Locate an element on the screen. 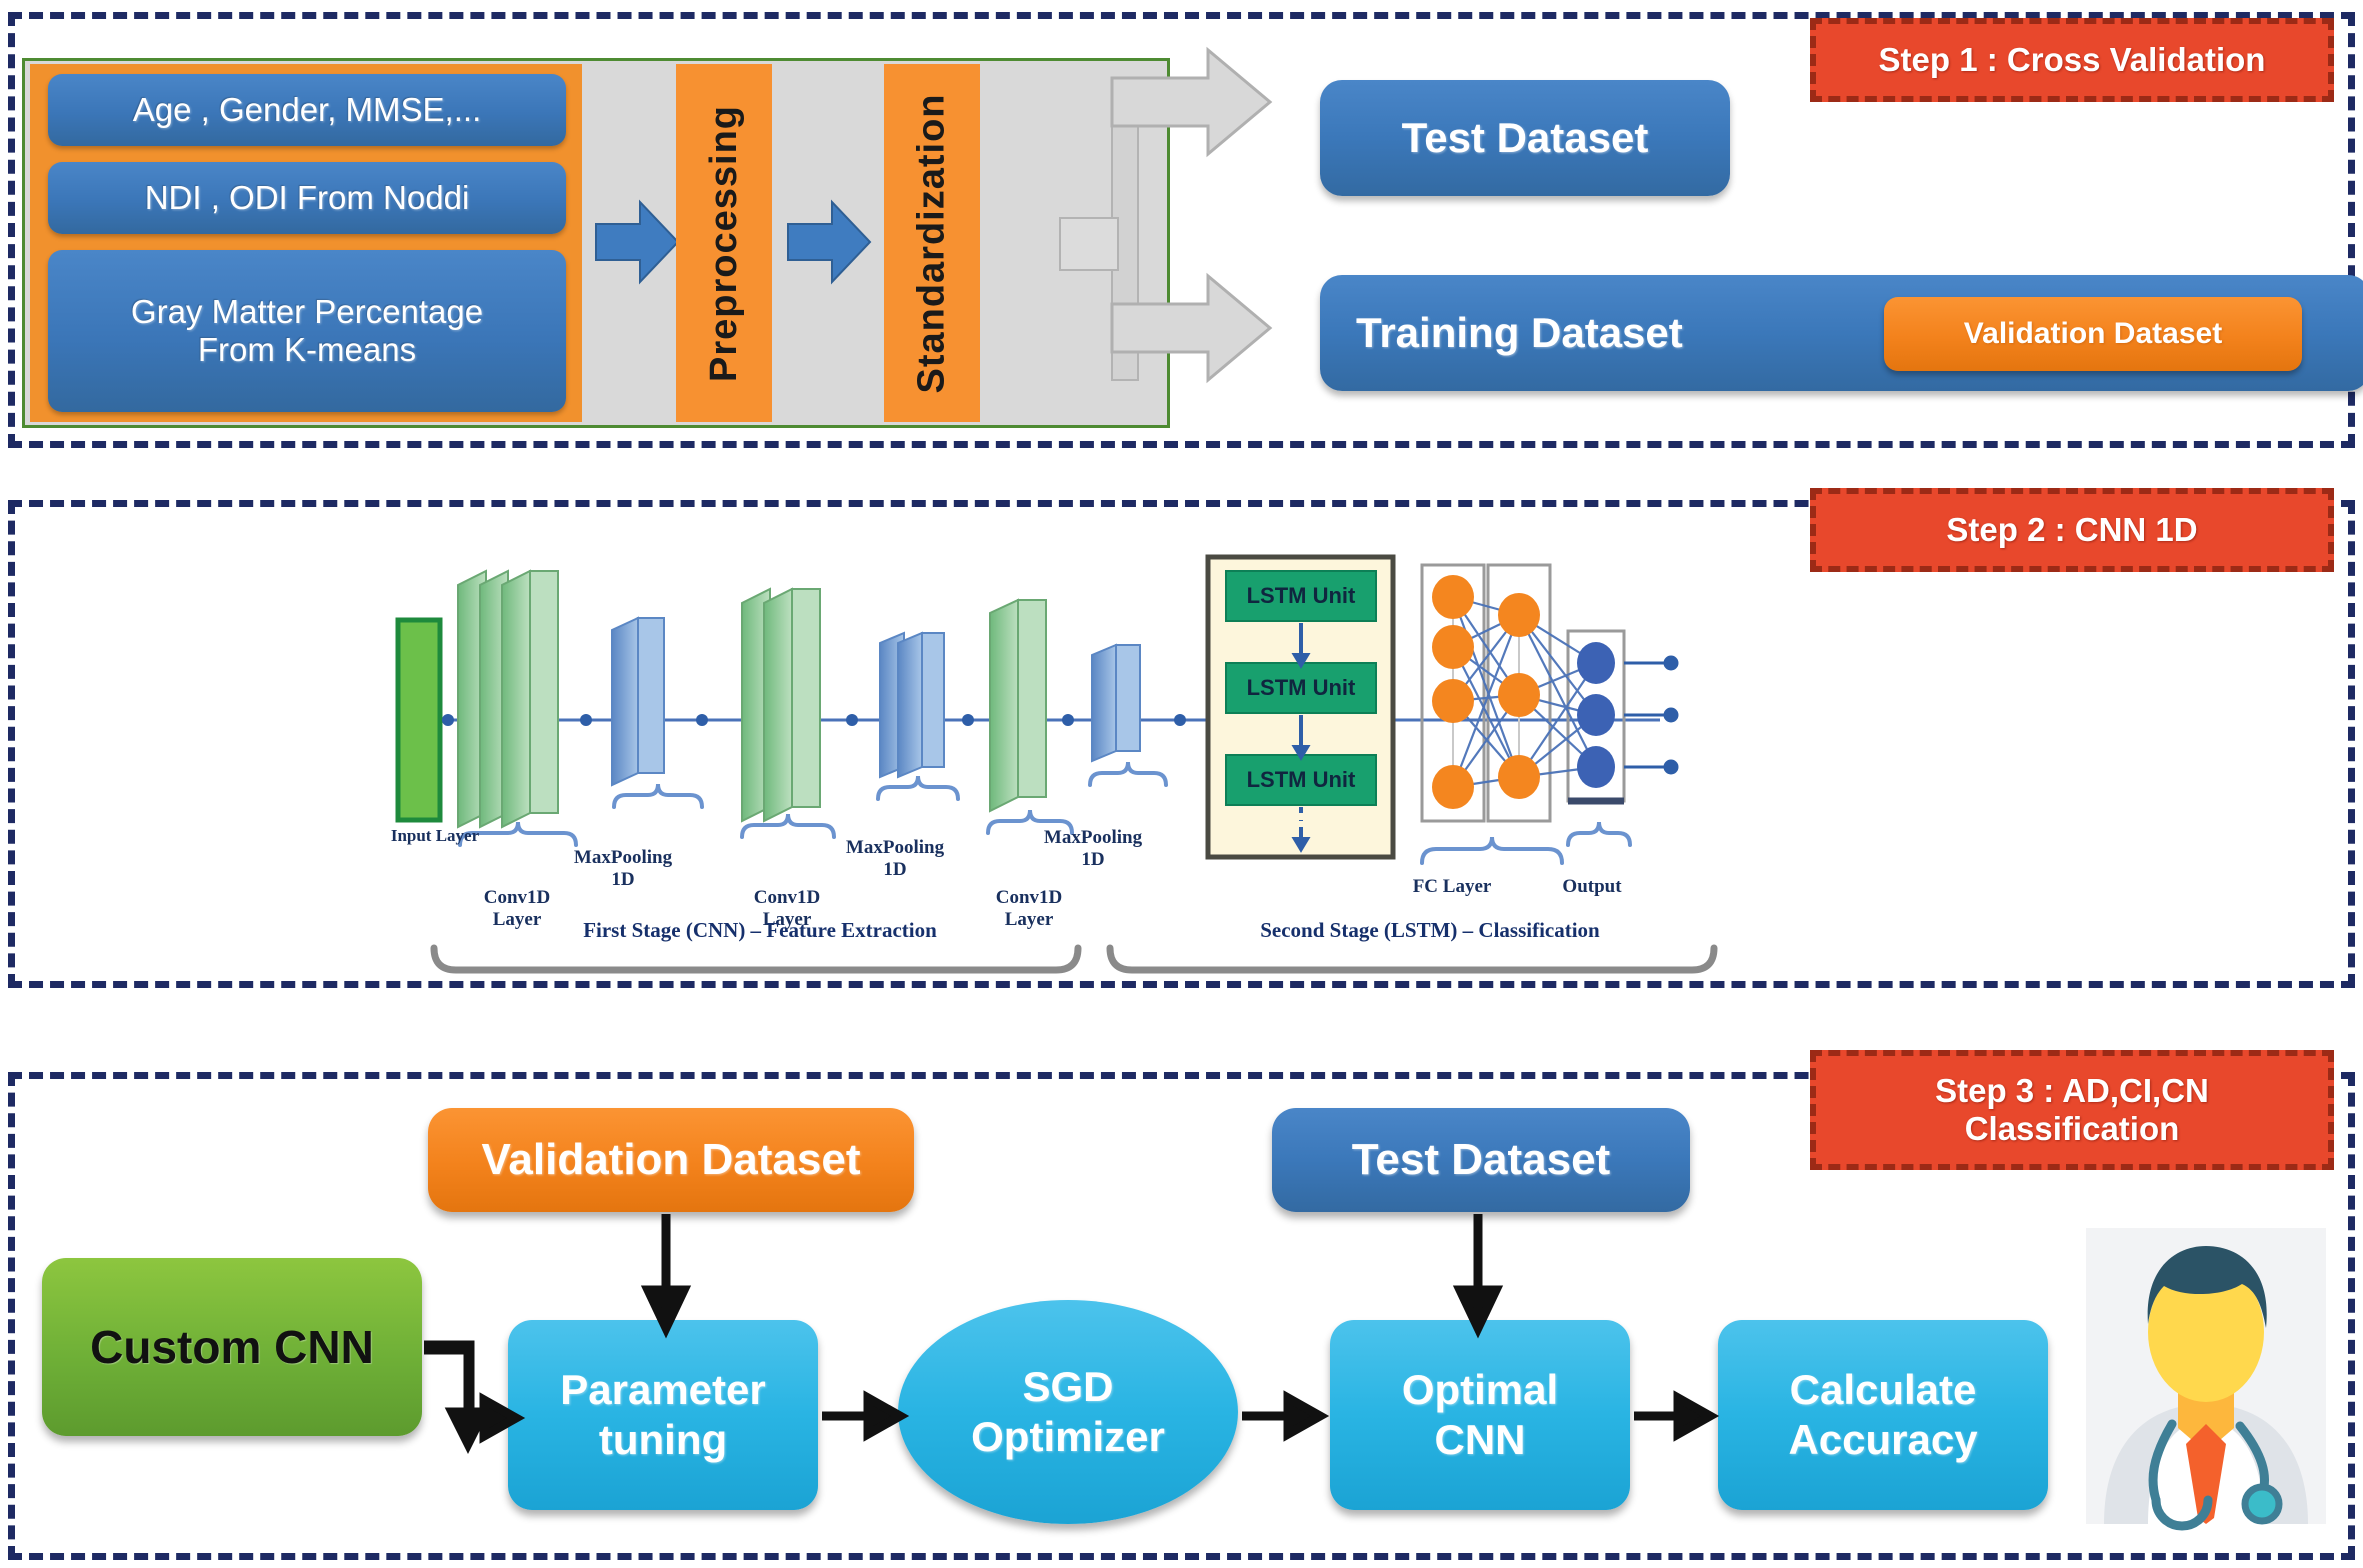 The height and width of the screenshot is (1568, 2363). stage-2-caption: Second Stage (LSTM) – Classification is located at coordinates (1430, 930).